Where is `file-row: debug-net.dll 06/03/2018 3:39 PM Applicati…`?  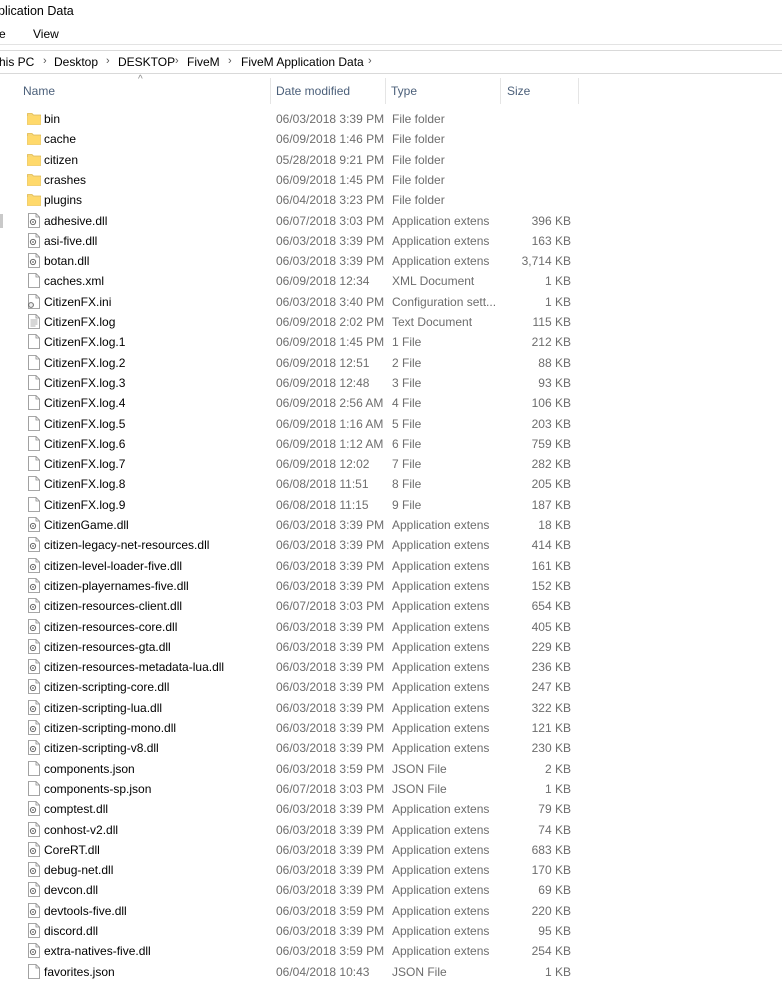
file-row: debug-net.dll 06/03/2018 3:39 PM Applicati… is located at coordinates (391, 870).